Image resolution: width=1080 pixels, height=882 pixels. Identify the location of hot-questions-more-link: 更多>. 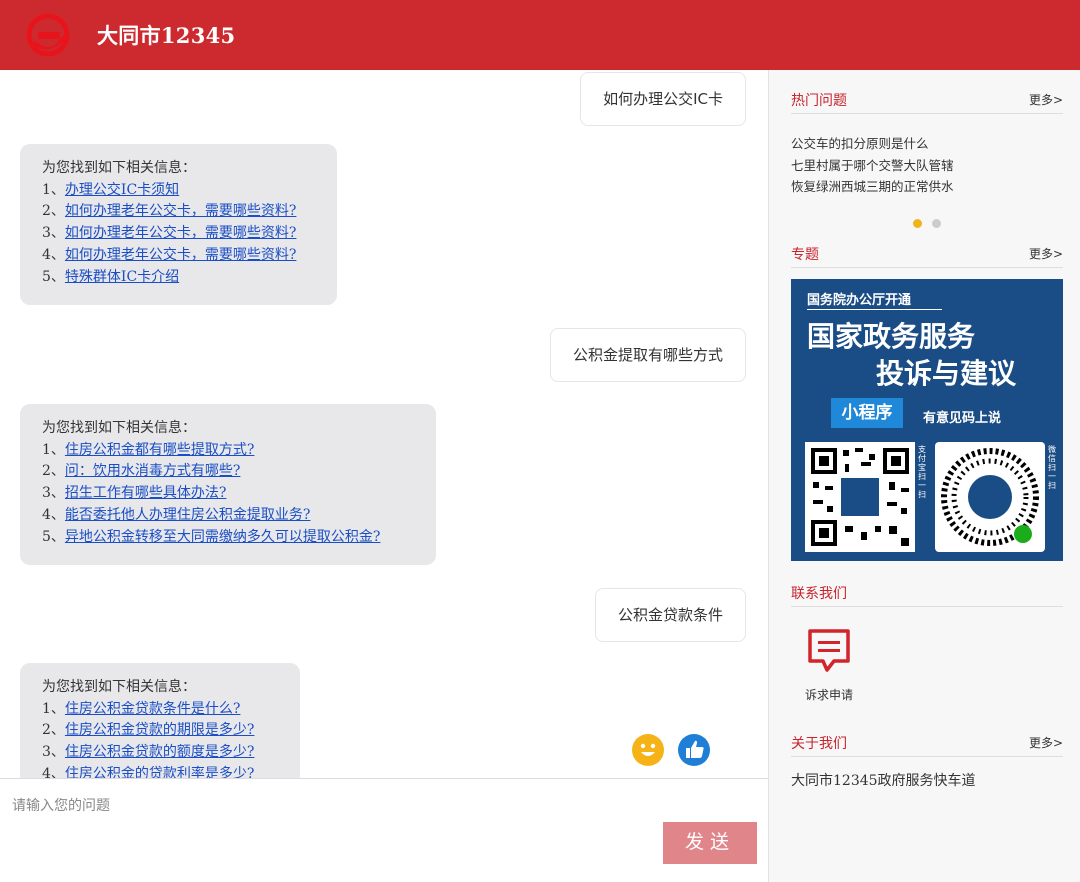
(1046, 99).